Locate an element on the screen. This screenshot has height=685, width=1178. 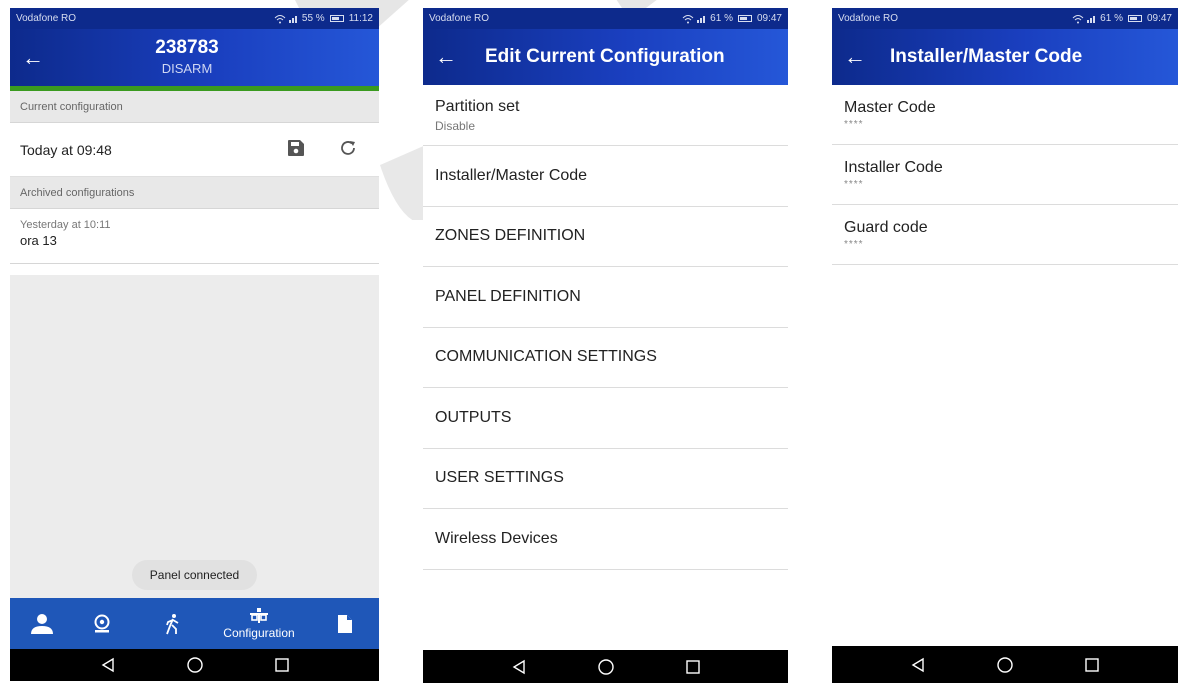
menu-item-outputs: OUTPUTS is located at coordinates (605, 418).